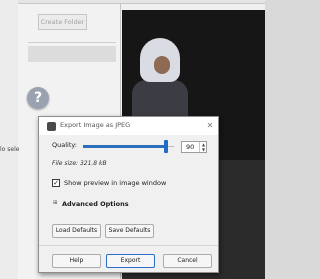 Image resolution: width=320 pixels, height=279 pixels. Describe the element at coordinates (95, 204) in the screenshot. I see `advanced-options-expander: Advanced Options` at that location.